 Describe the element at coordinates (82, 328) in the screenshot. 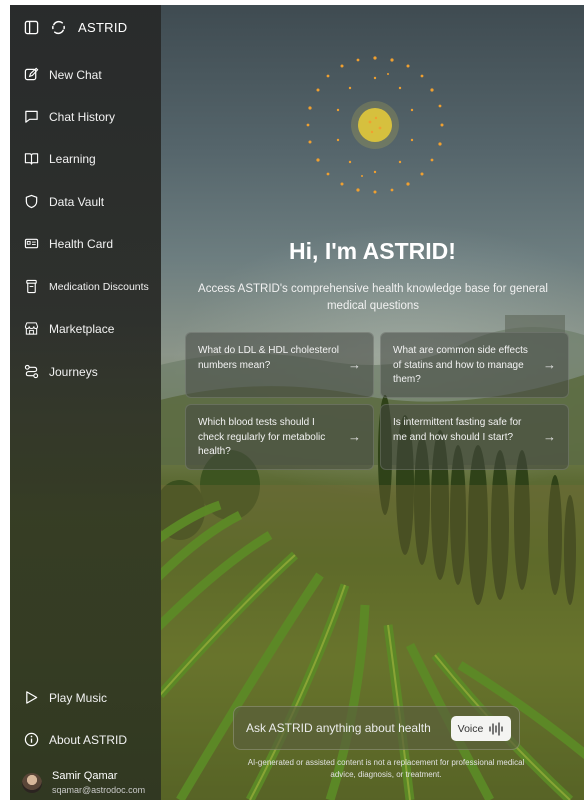

I see `sidebar-item-label: Marketplace` at that location.